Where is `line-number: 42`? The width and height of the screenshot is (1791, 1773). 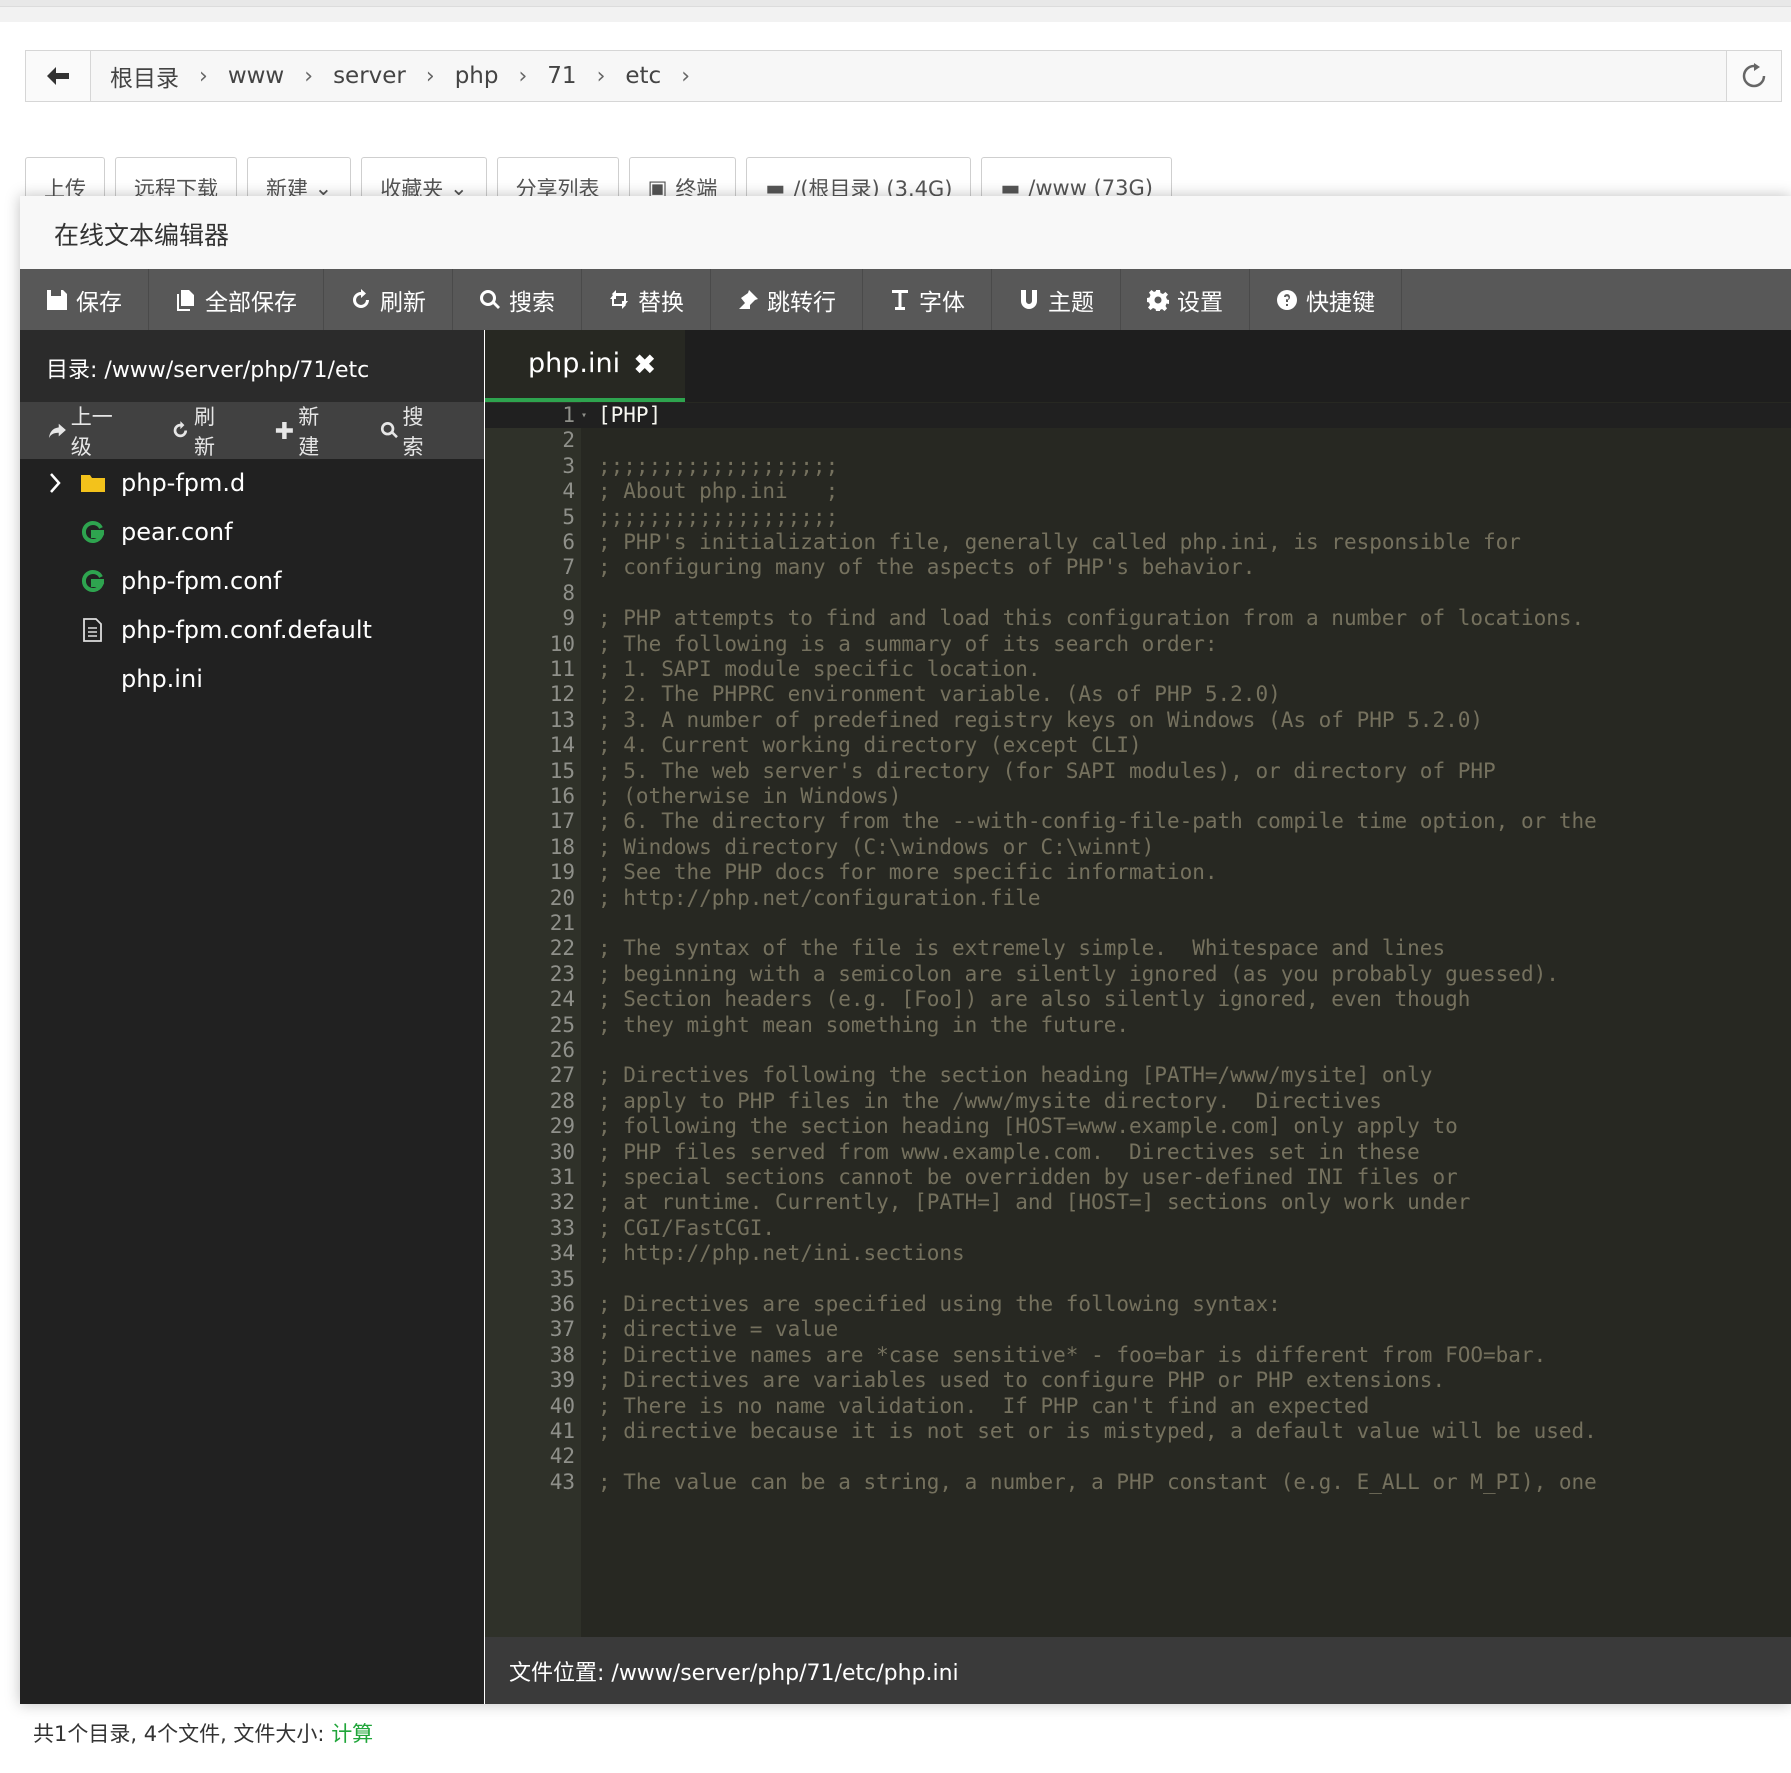
line-number: 42 is located at coordinates (562, 1456).